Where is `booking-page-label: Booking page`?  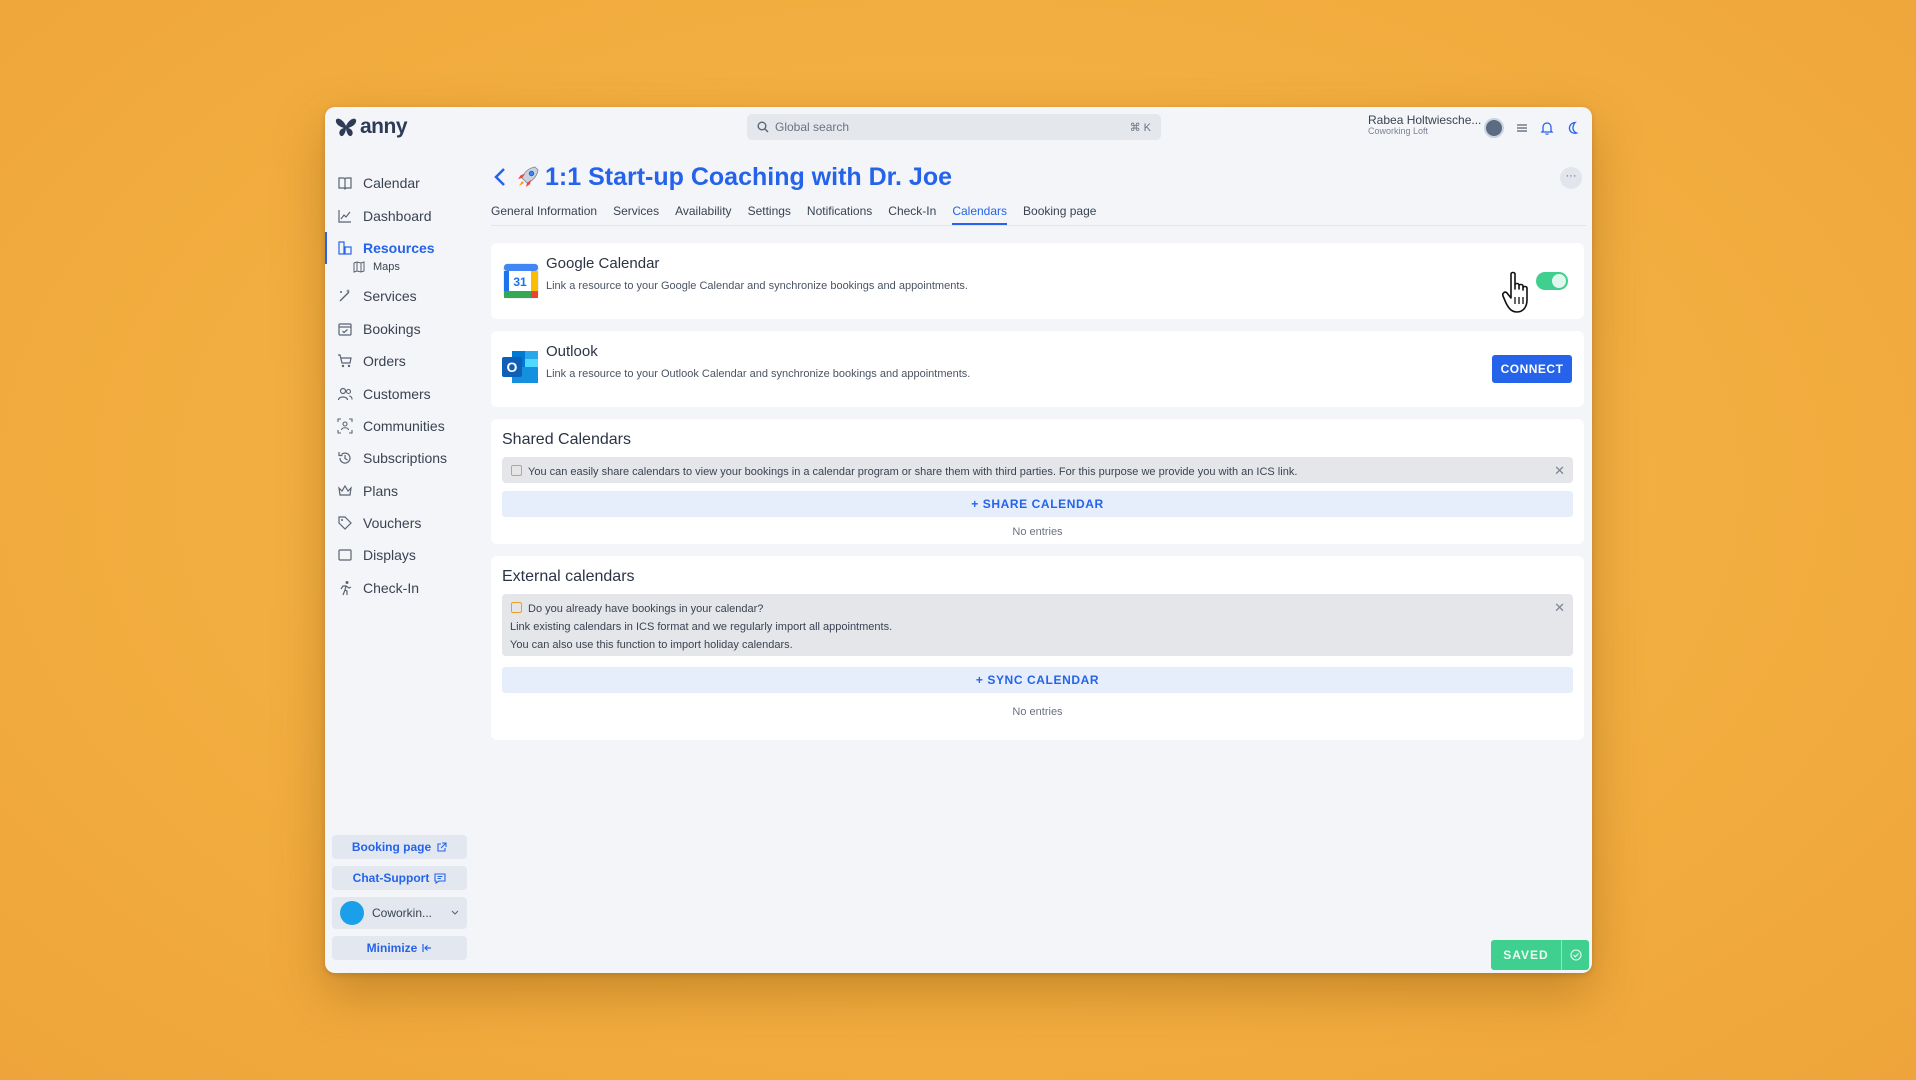 booking-page-label: Booking page is located at coordinates (391, 847).